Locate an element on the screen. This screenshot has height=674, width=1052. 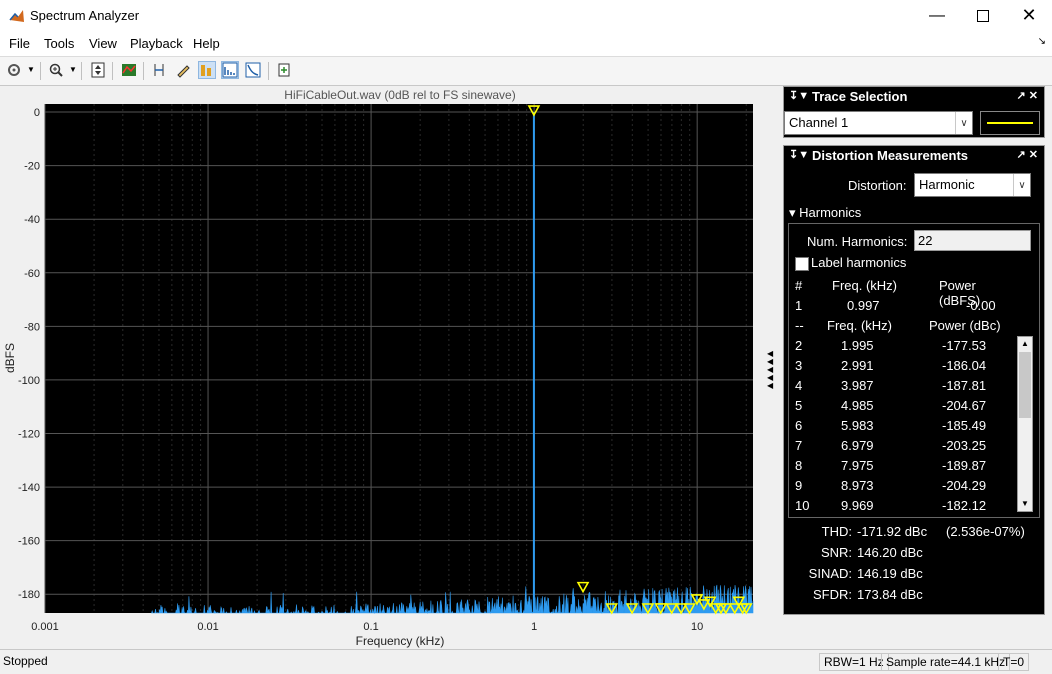
spectrogram-button is located at coordinates (129, 70).